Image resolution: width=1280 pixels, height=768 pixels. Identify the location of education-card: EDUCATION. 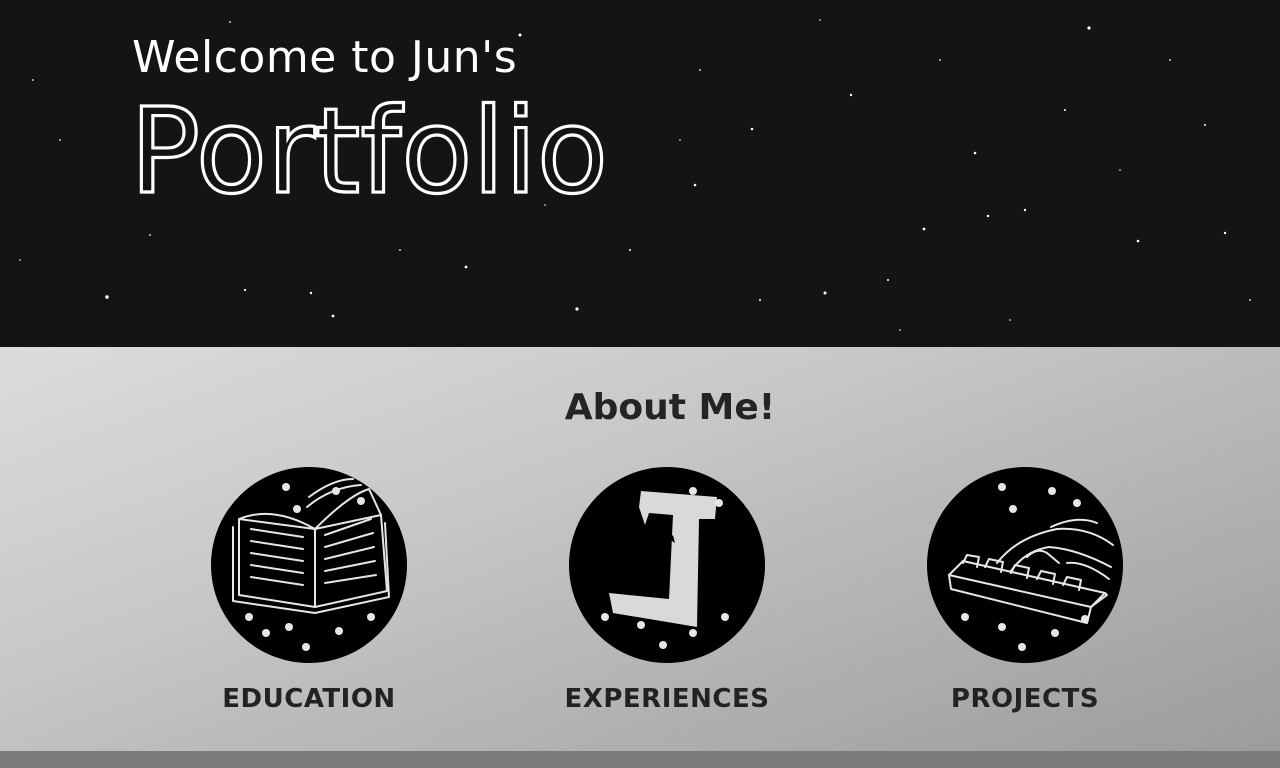
(309, 597).